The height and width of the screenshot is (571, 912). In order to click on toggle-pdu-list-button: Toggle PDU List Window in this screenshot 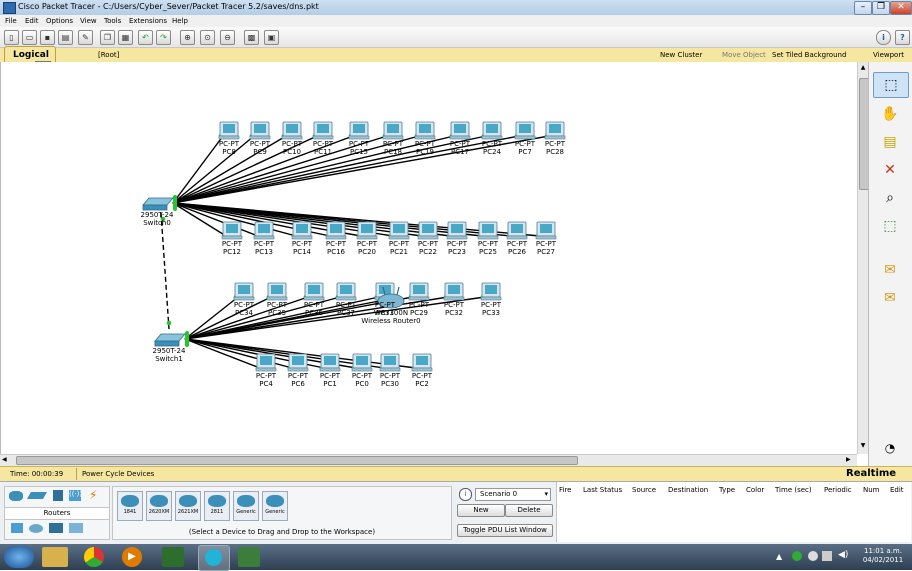, I will do `click(505, 530)`.